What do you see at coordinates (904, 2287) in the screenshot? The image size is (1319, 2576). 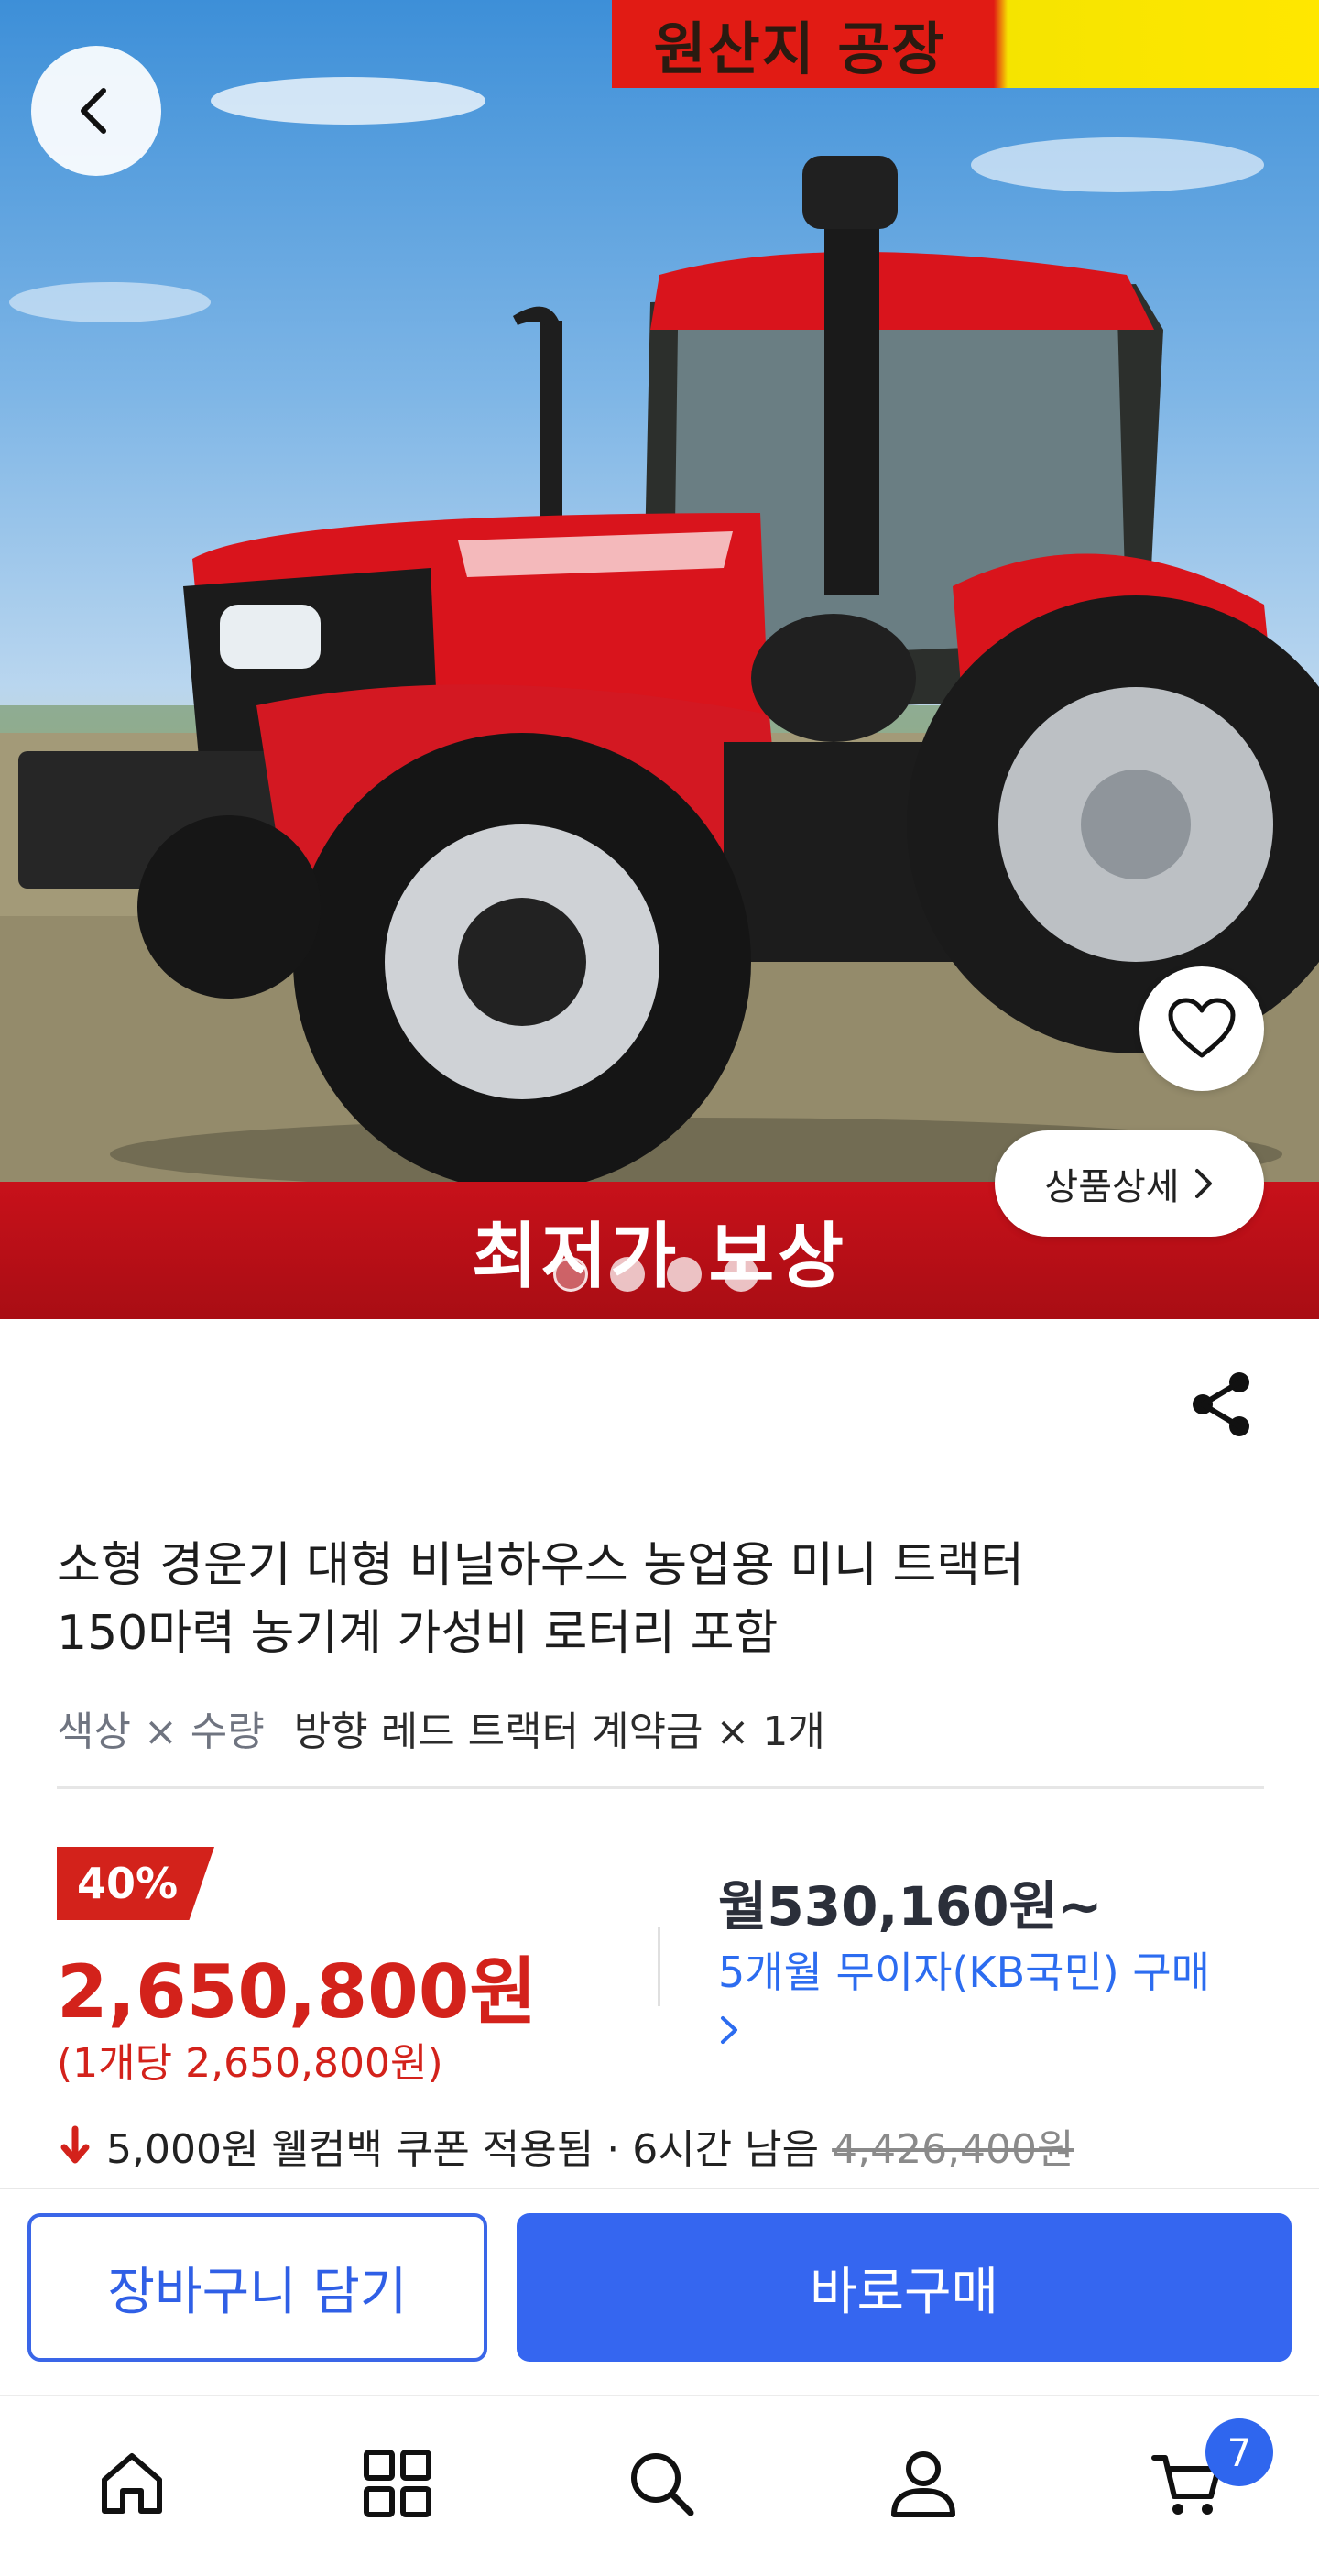 I see `buy-now-button: 바로구매` at bounding box center [904, 2287].